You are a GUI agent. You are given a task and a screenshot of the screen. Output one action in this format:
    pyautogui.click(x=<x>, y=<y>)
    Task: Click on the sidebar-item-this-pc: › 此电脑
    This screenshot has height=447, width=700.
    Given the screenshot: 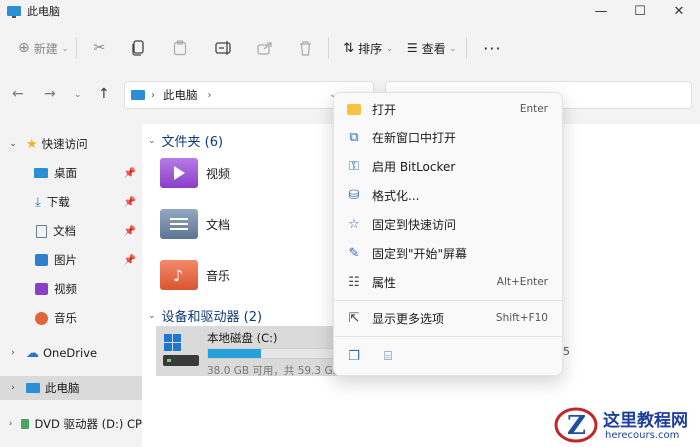 What is the action you would take?
    pyautogui.click(x=71, y=388)
    